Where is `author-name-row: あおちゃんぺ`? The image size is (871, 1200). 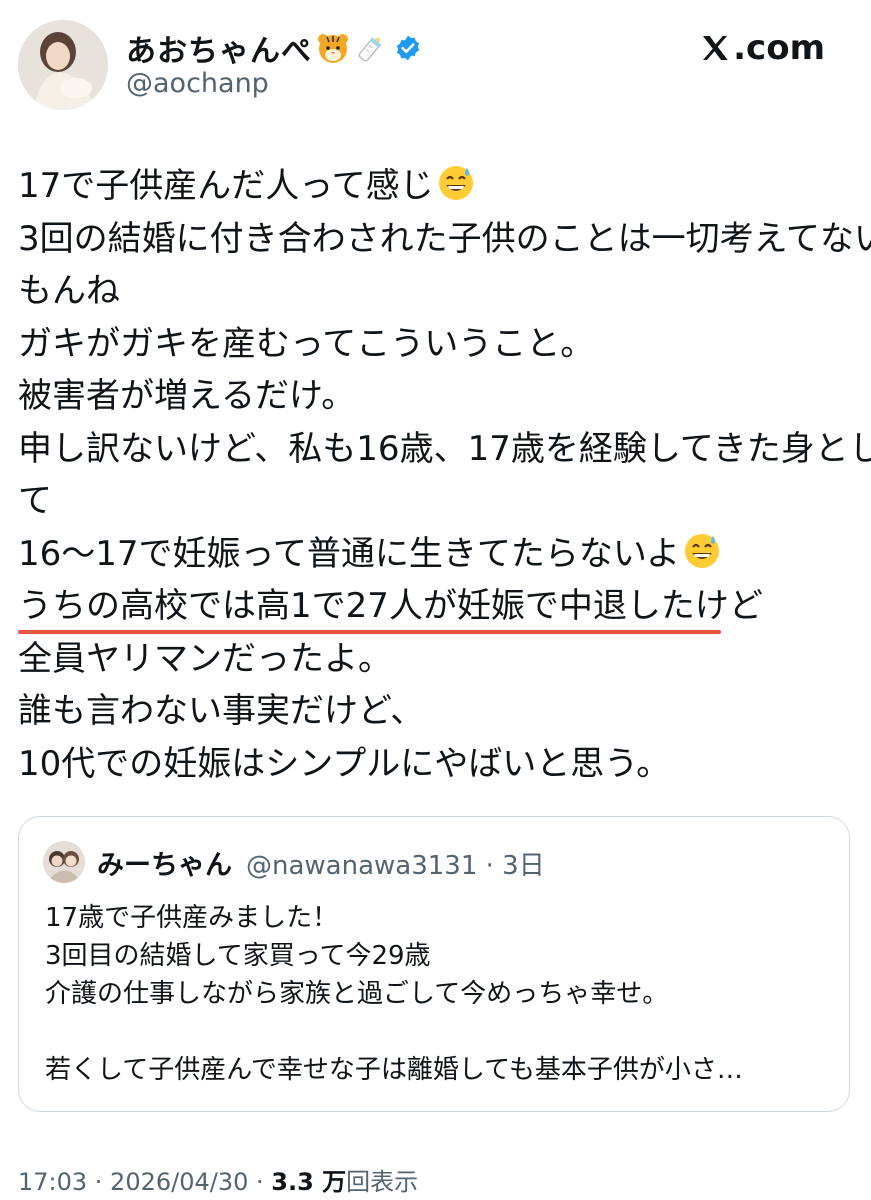
author-name-row: あおちゃんぺ is located at coordinates (274, 48).